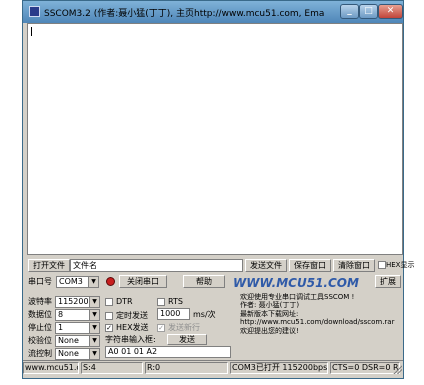  Describe the element at coordinates (173, 314) in the screenshot. I see `interval-input: 1000` at that location.